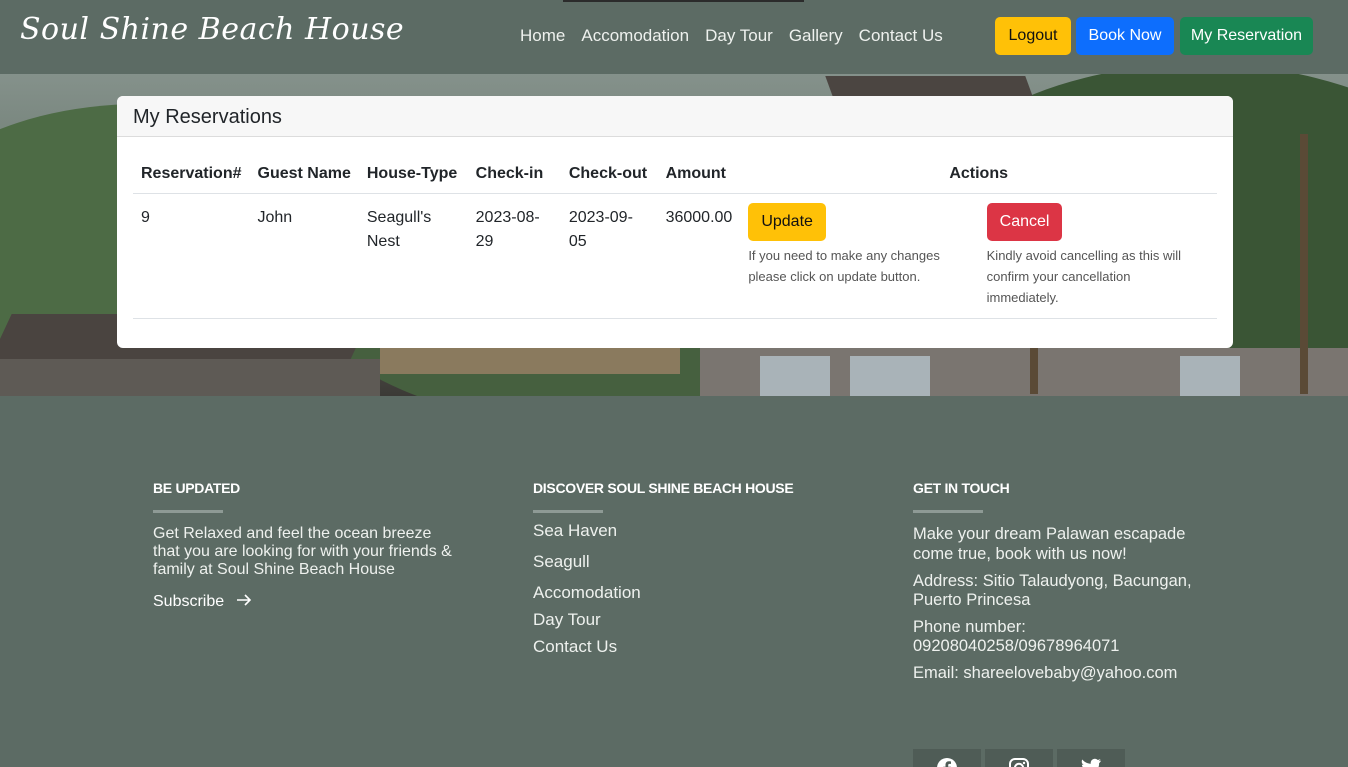  What do you see at coordinates (413, 175) in the screenshot?
I see `col-house-type: House-Type` at bounding box center [413, 175].